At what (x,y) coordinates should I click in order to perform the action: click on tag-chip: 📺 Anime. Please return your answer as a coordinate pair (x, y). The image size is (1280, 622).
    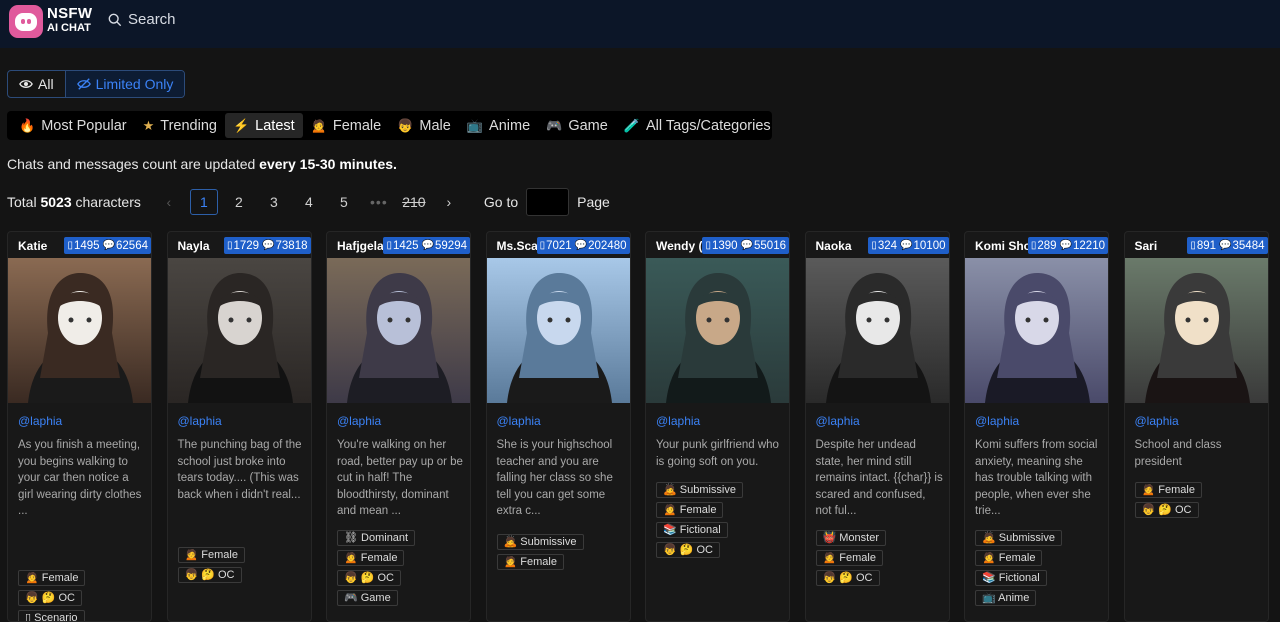
    Looking at the image, I should click on (1006, 598).